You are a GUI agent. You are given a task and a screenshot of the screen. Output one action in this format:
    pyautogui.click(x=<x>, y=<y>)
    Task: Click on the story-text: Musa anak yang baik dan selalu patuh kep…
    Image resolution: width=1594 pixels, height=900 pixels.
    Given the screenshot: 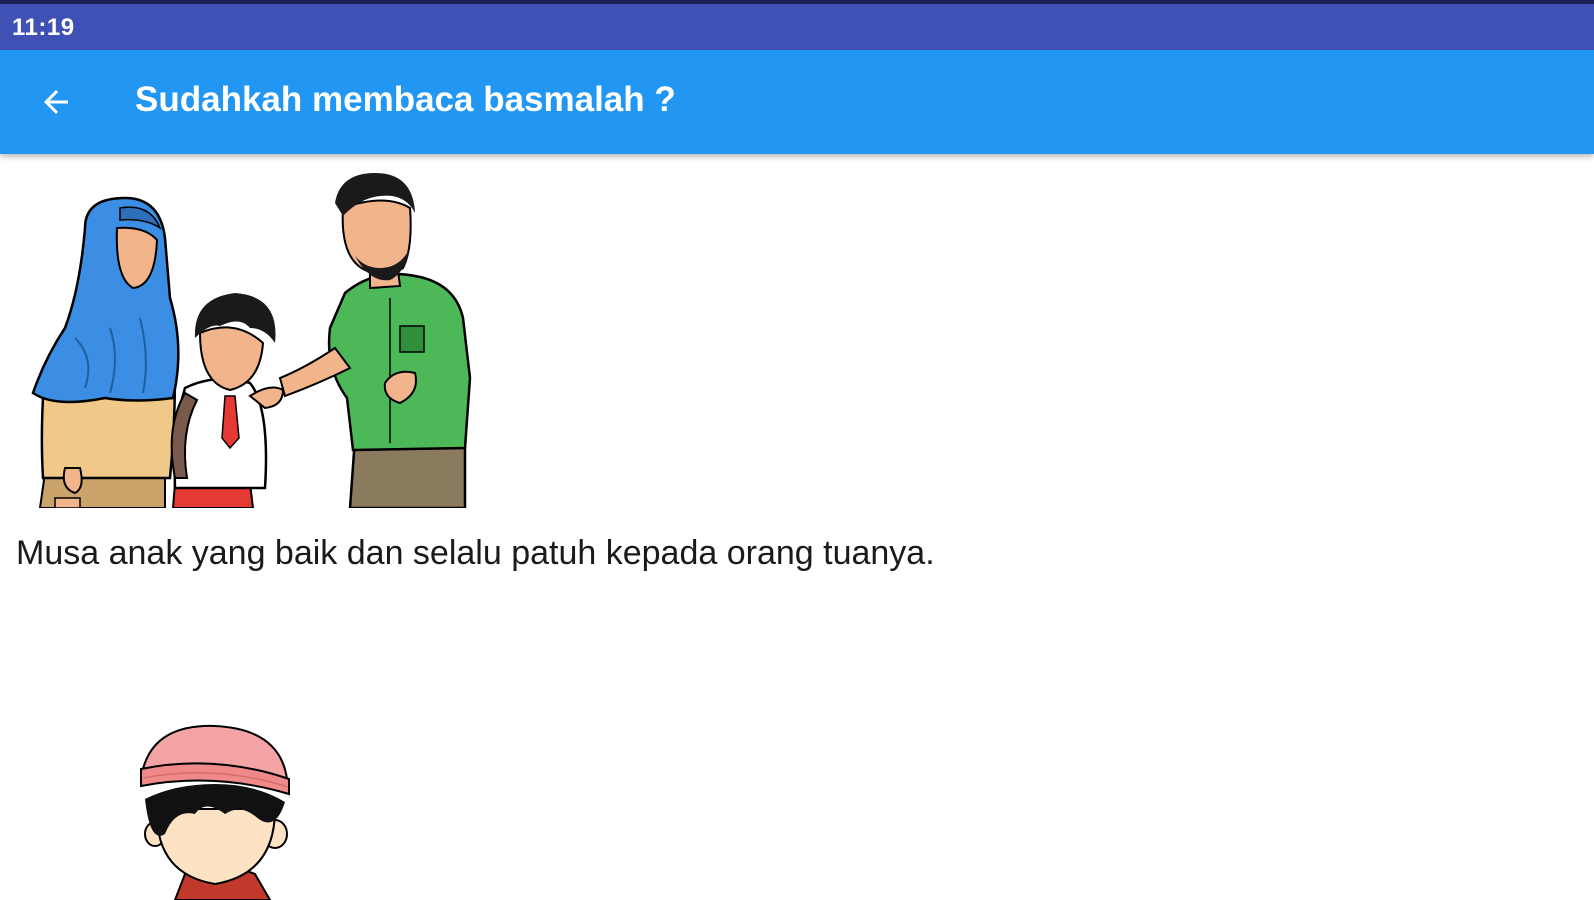 What is the action you would take?
    pyautogui.click(x=475, y=553)
    